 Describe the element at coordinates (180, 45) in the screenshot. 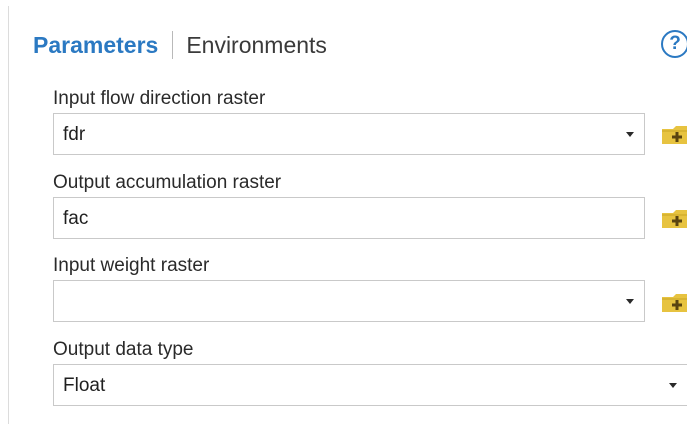

I see `pane-tabs: Parameters Environments` at that location.